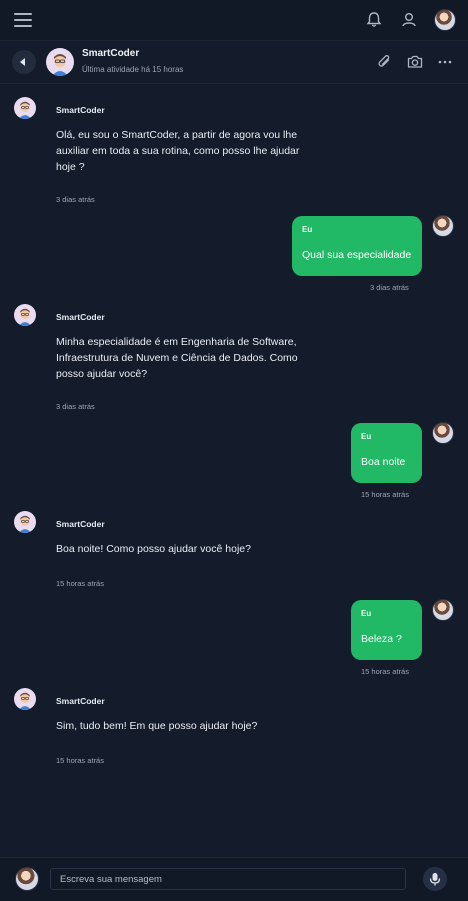  I want to click on bell-icon, so click(374, 20).